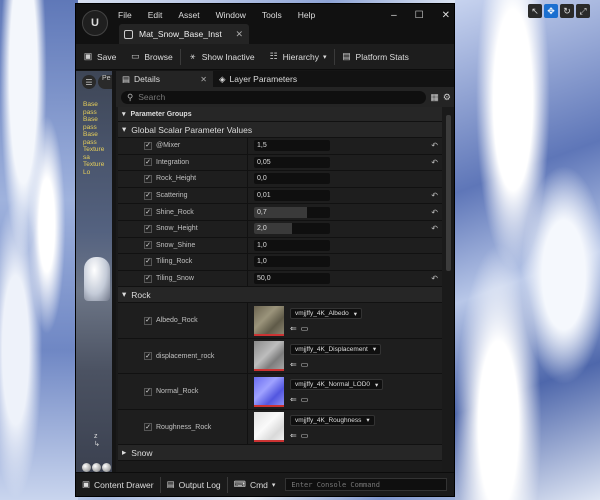 This screenshot has width=600, height=500. I want to click on scale-icon: ⤢, so click(583, 11).